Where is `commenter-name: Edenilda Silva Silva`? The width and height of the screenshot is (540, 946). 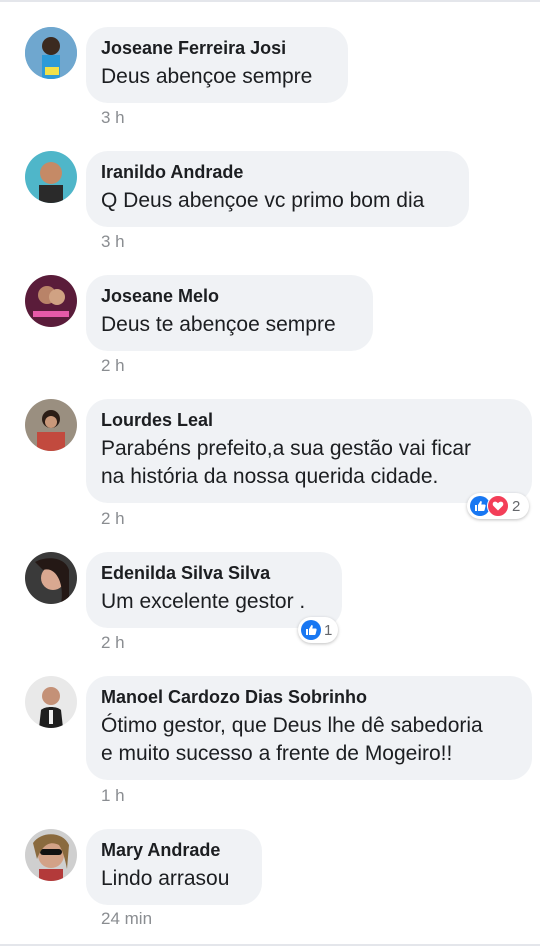
commenter-name: Edenilda Silva Silva is located at coordinates (213, 573).